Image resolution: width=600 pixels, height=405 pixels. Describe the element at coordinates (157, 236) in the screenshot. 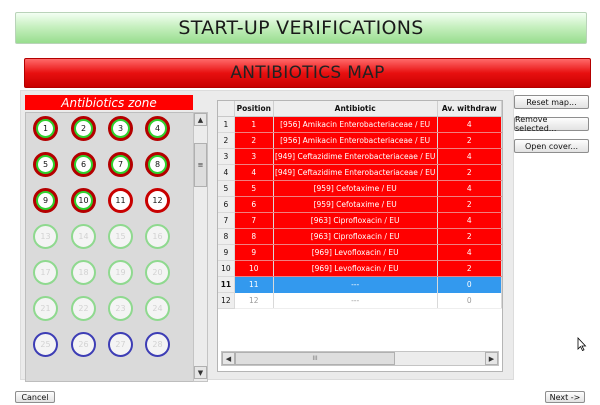

I see `antibiotic-position-16: 16` at that location.